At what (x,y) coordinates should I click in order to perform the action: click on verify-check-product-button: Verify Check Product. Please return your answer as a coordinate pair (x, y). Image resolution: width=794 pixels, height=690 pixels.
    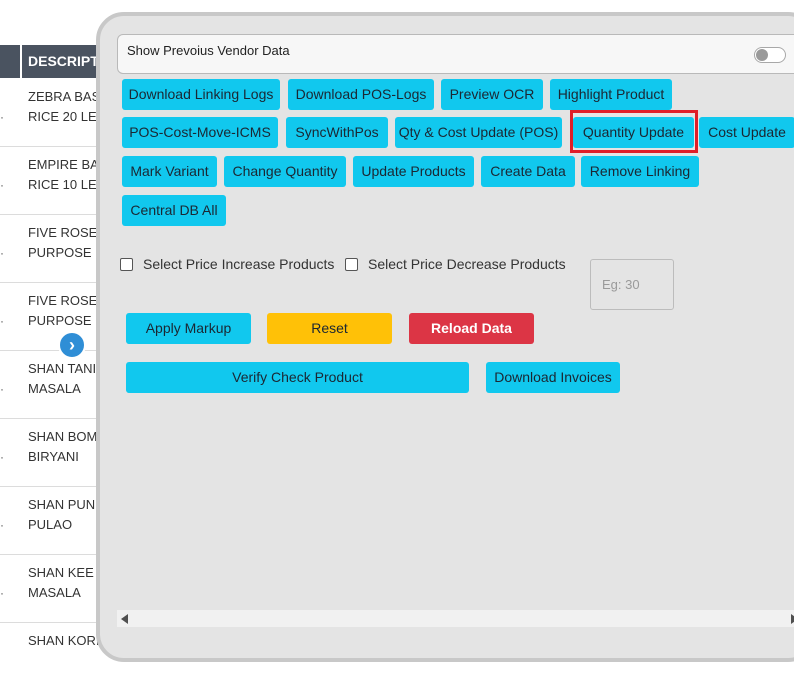
    Looking at the image, I should click on (297, 377).